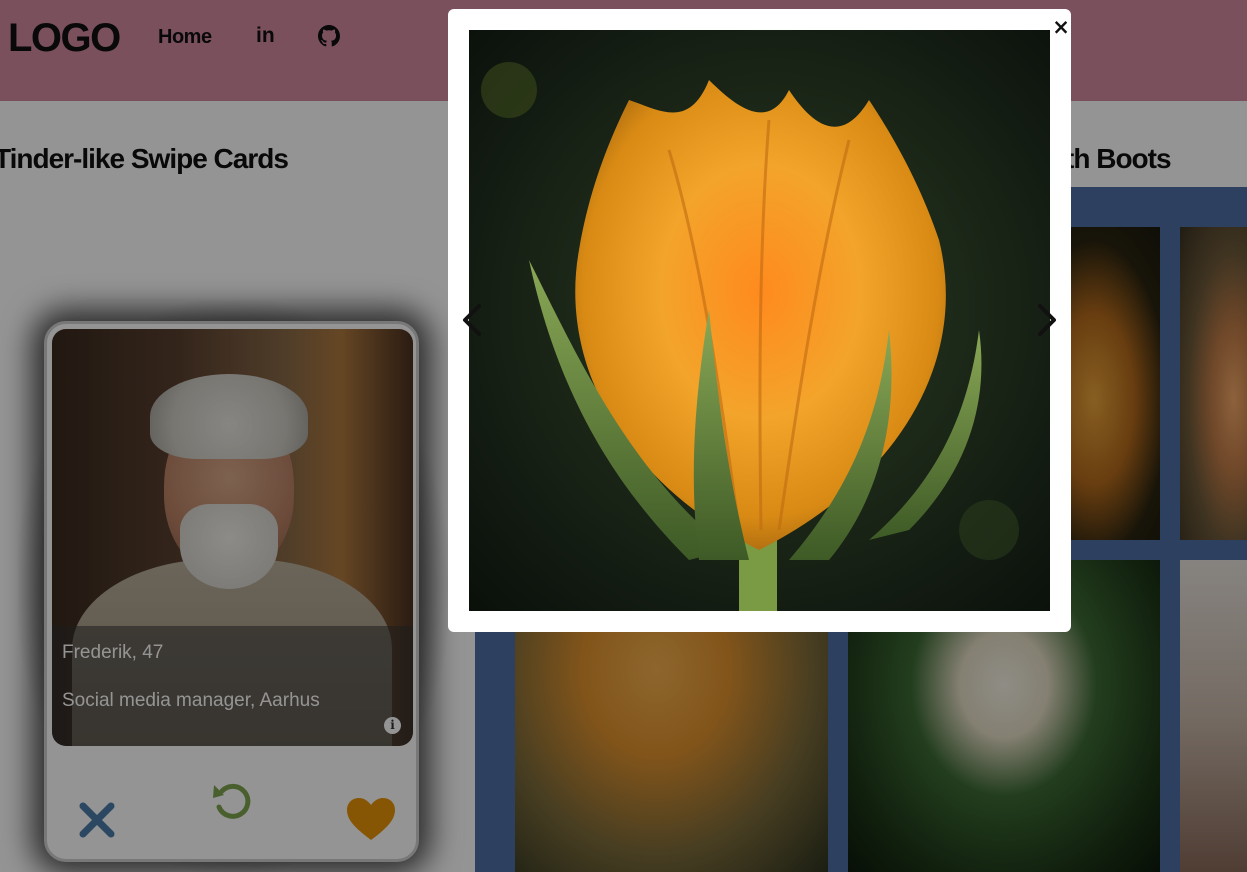  Describe the element at coordinates (472, 320) in the screenshot. I see `chevron-left-icon` at that location.